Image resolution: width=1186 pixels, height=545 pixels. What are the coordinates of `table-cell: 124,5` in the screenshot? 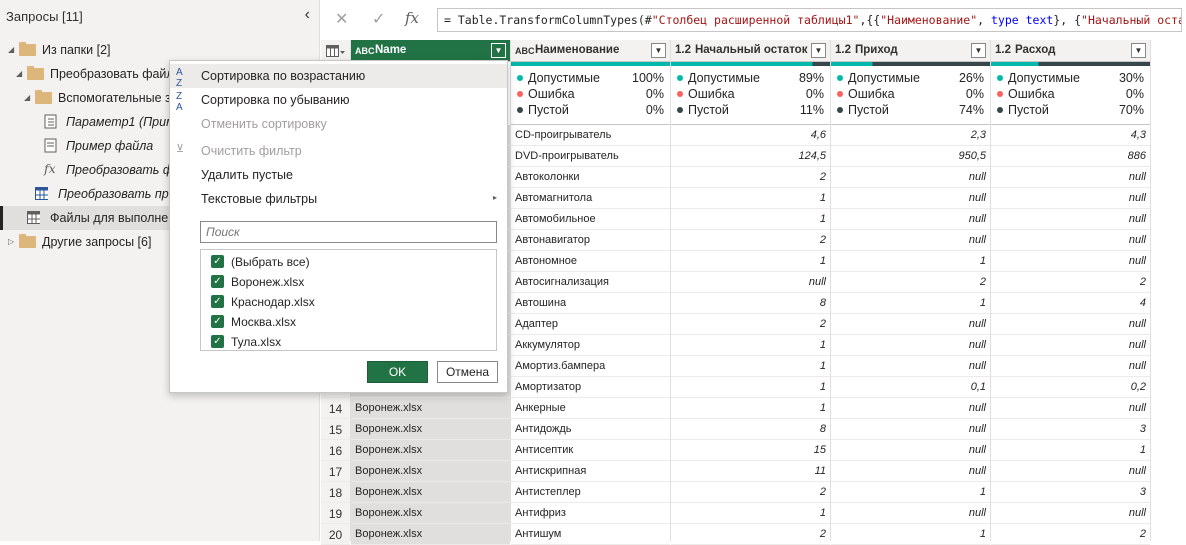 It's located at (750, 156).